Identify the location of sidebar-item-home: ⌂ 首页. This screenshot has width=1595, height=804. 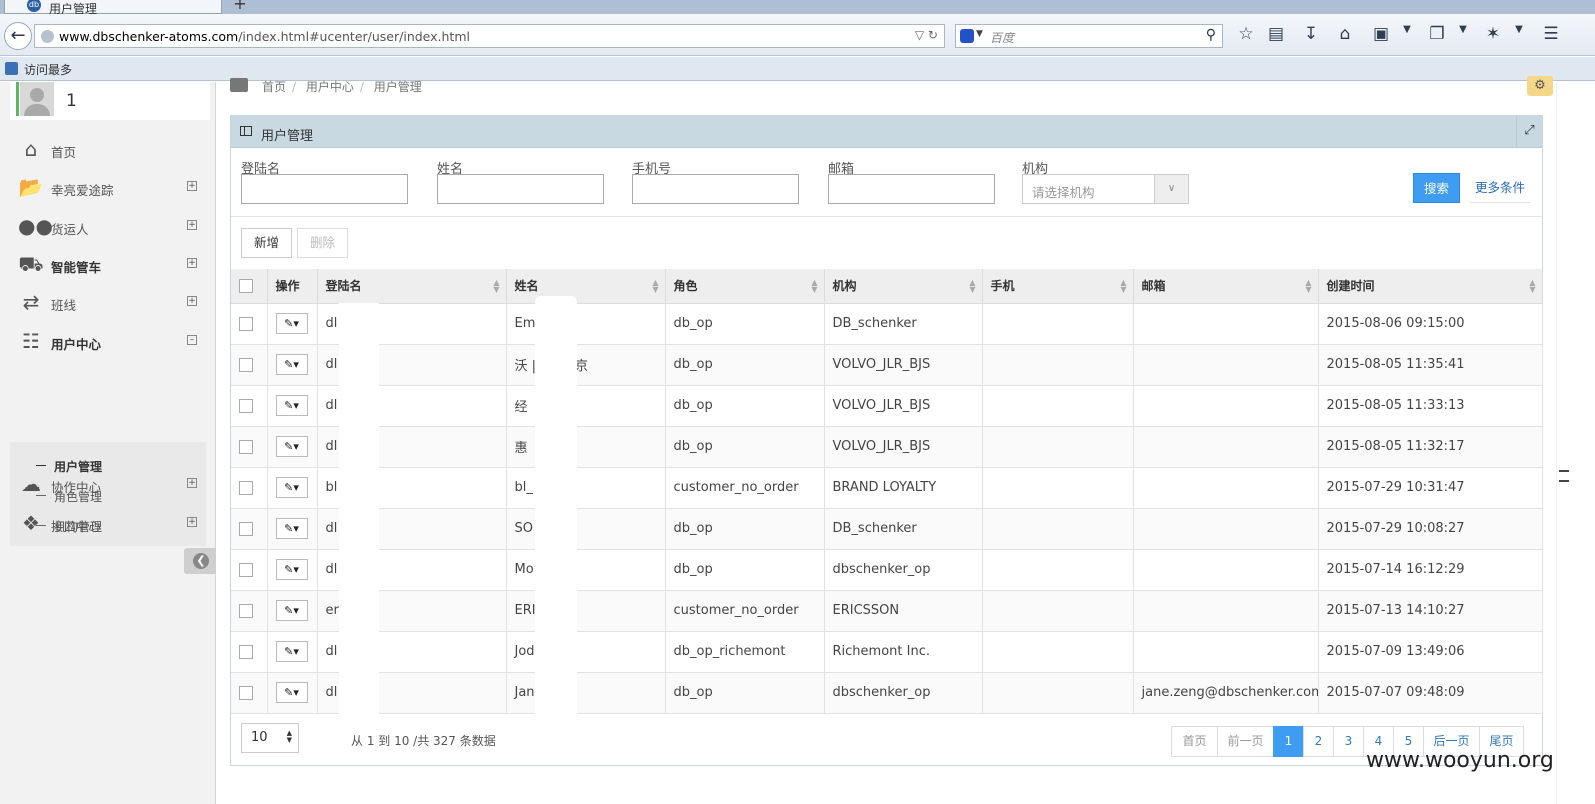
(107, 149).